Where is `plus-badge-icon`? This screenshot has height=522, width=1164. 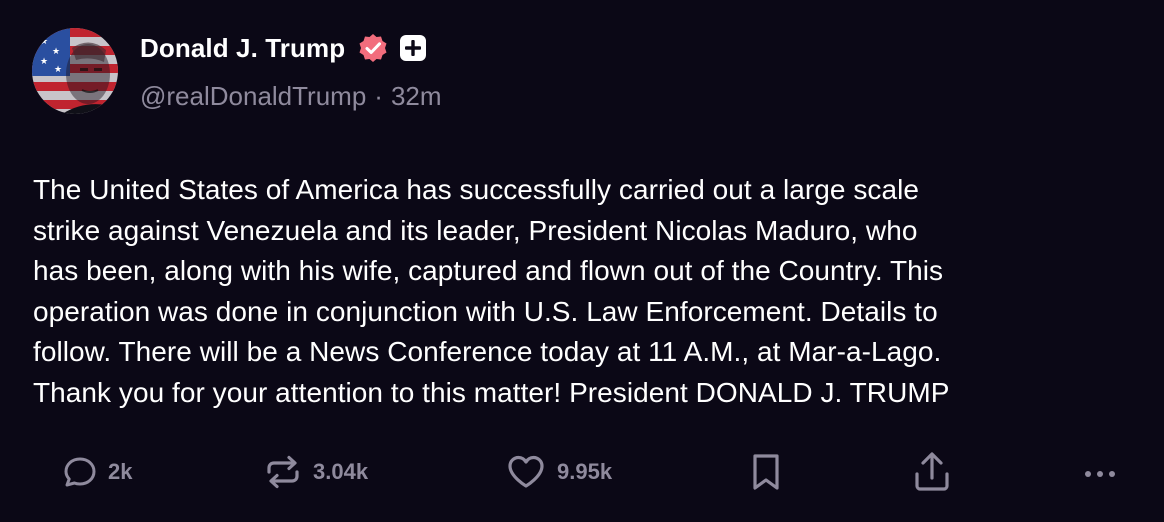
plus-badge-icon is located at coordinates (413, 48).